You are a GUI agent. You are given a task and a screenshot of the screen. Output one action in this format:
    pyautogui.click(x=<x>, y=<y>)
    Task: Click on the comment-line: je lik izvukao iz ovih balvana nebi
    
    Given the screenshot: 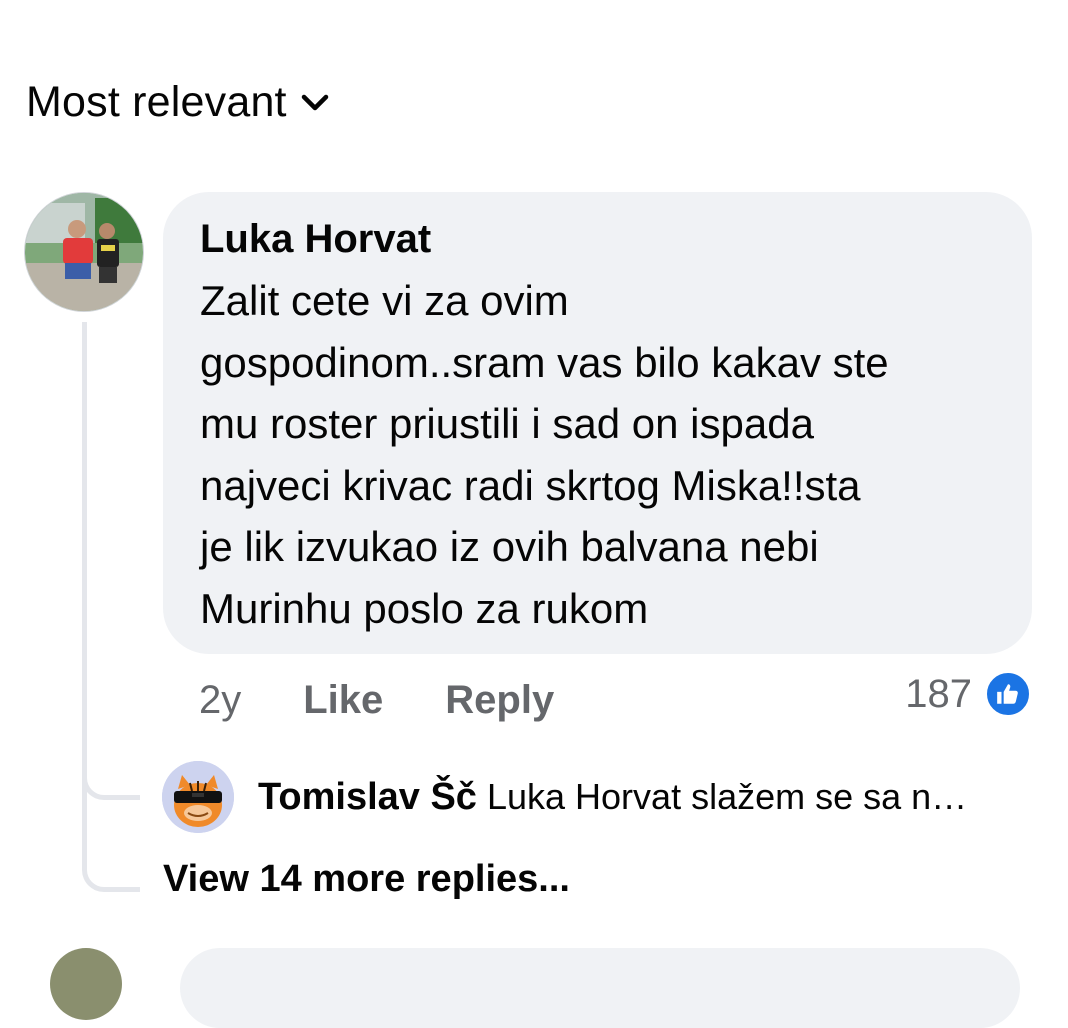 What is the action you would take?
    pyautogui.click(x=509, y=546)
    